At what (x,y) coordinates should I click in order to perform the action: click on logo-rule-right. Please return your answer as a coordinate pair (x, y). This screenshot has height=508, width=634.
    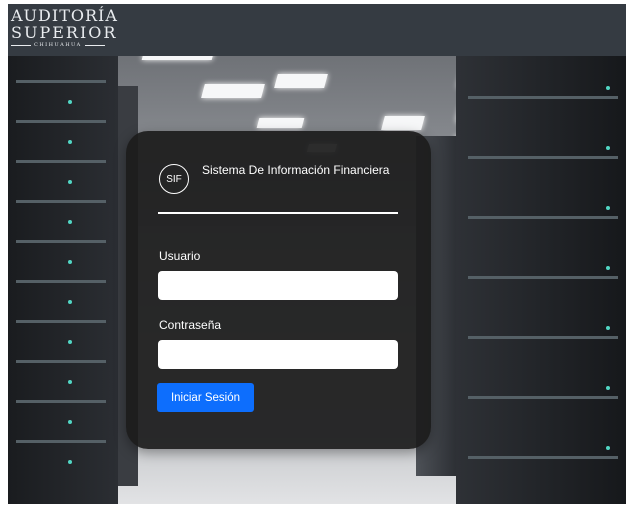
    Looking at the image, I should click on (94, 45).